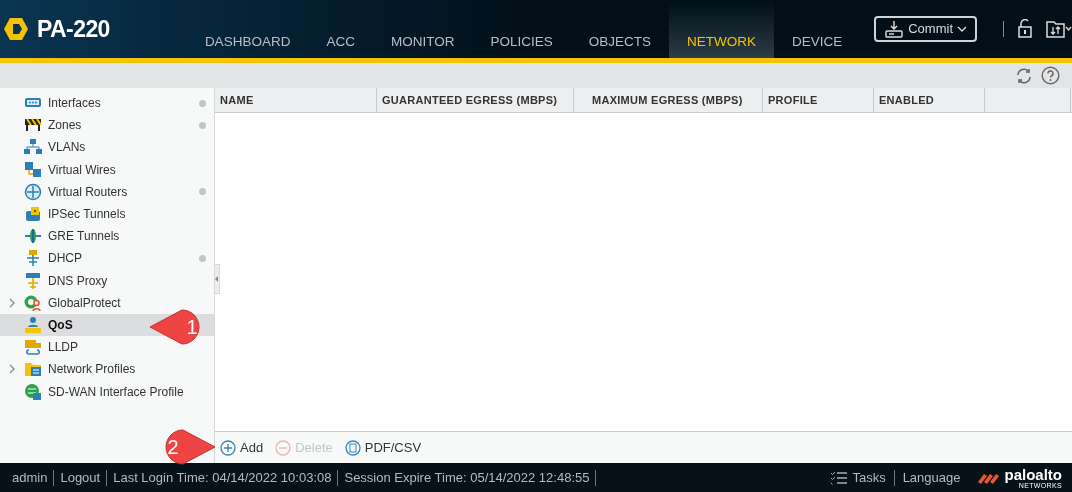 The width and height of the screenshot is (1072, 492). Describe the element at coordinates (931, 477) in the screenshot. I see `language-button: Language` at that location.